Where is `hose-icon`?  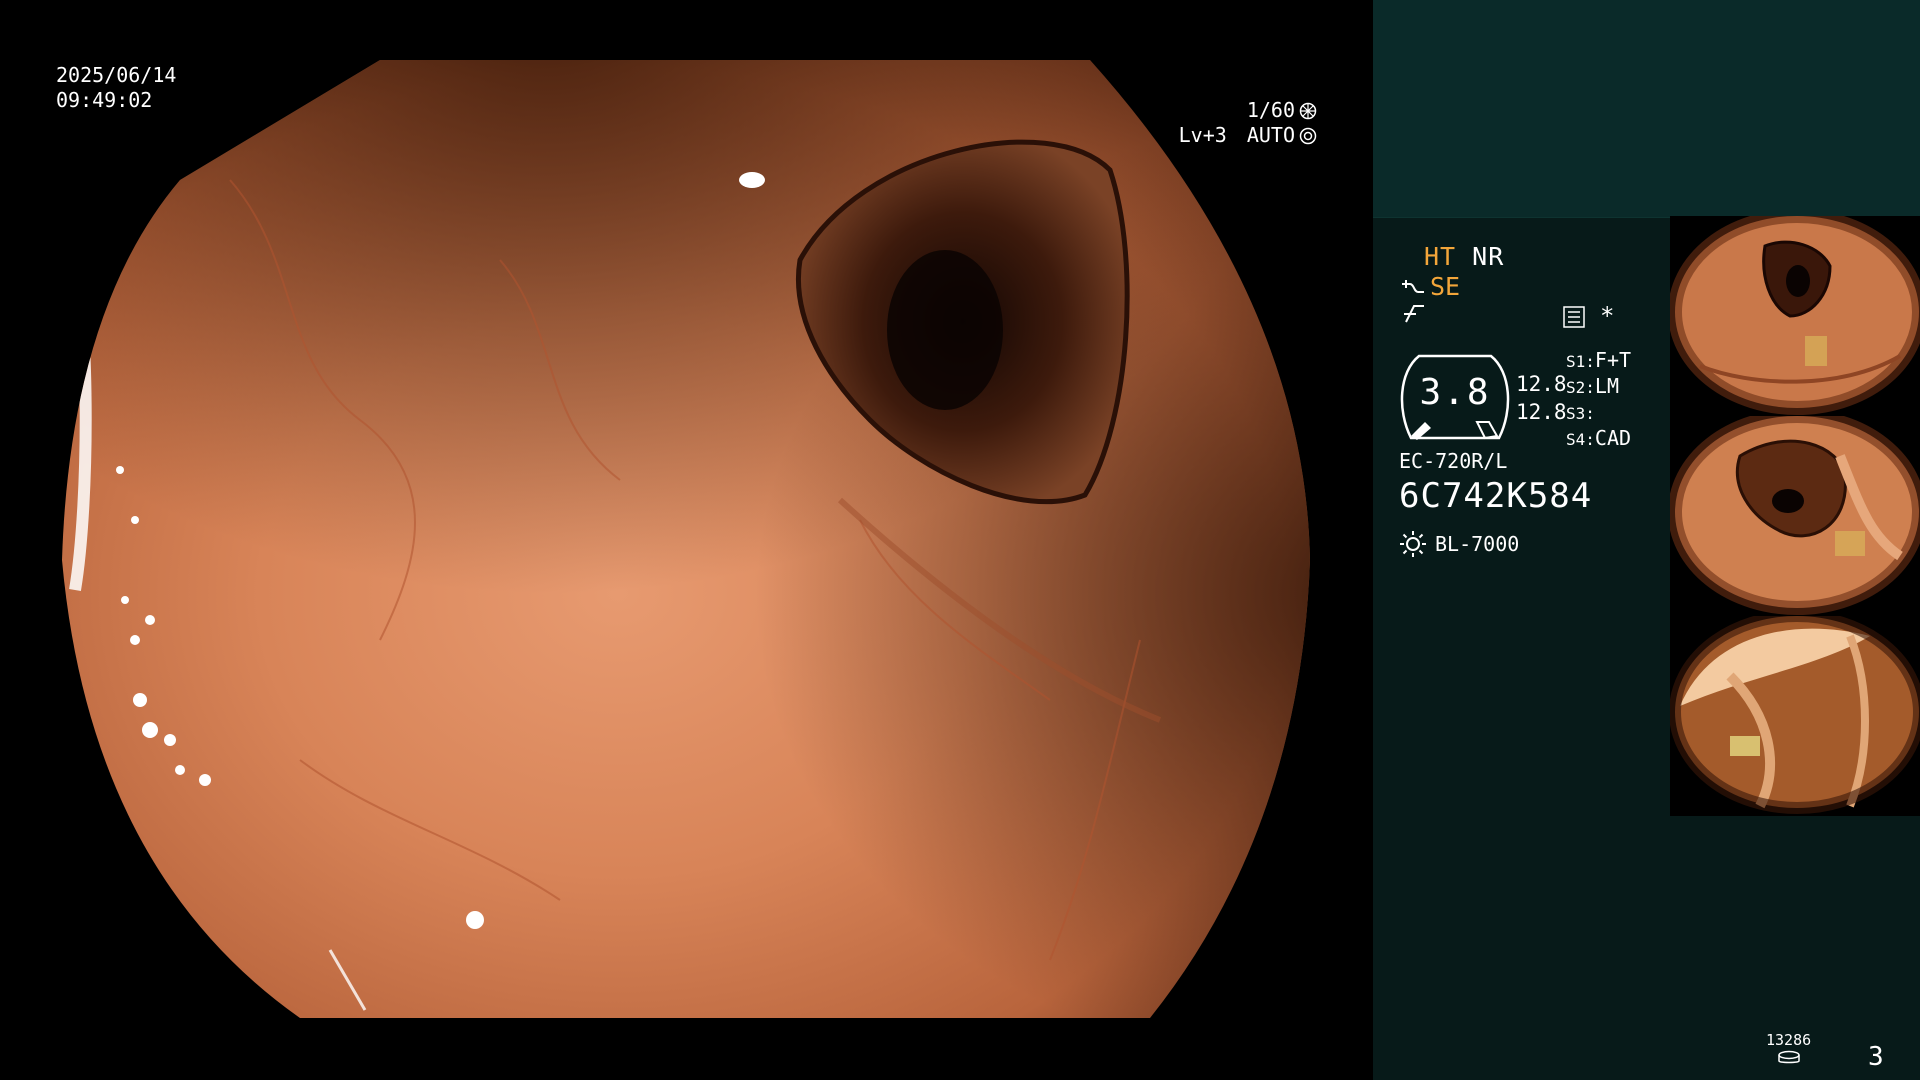
hose-icon is located at coordinates (1413, 286).